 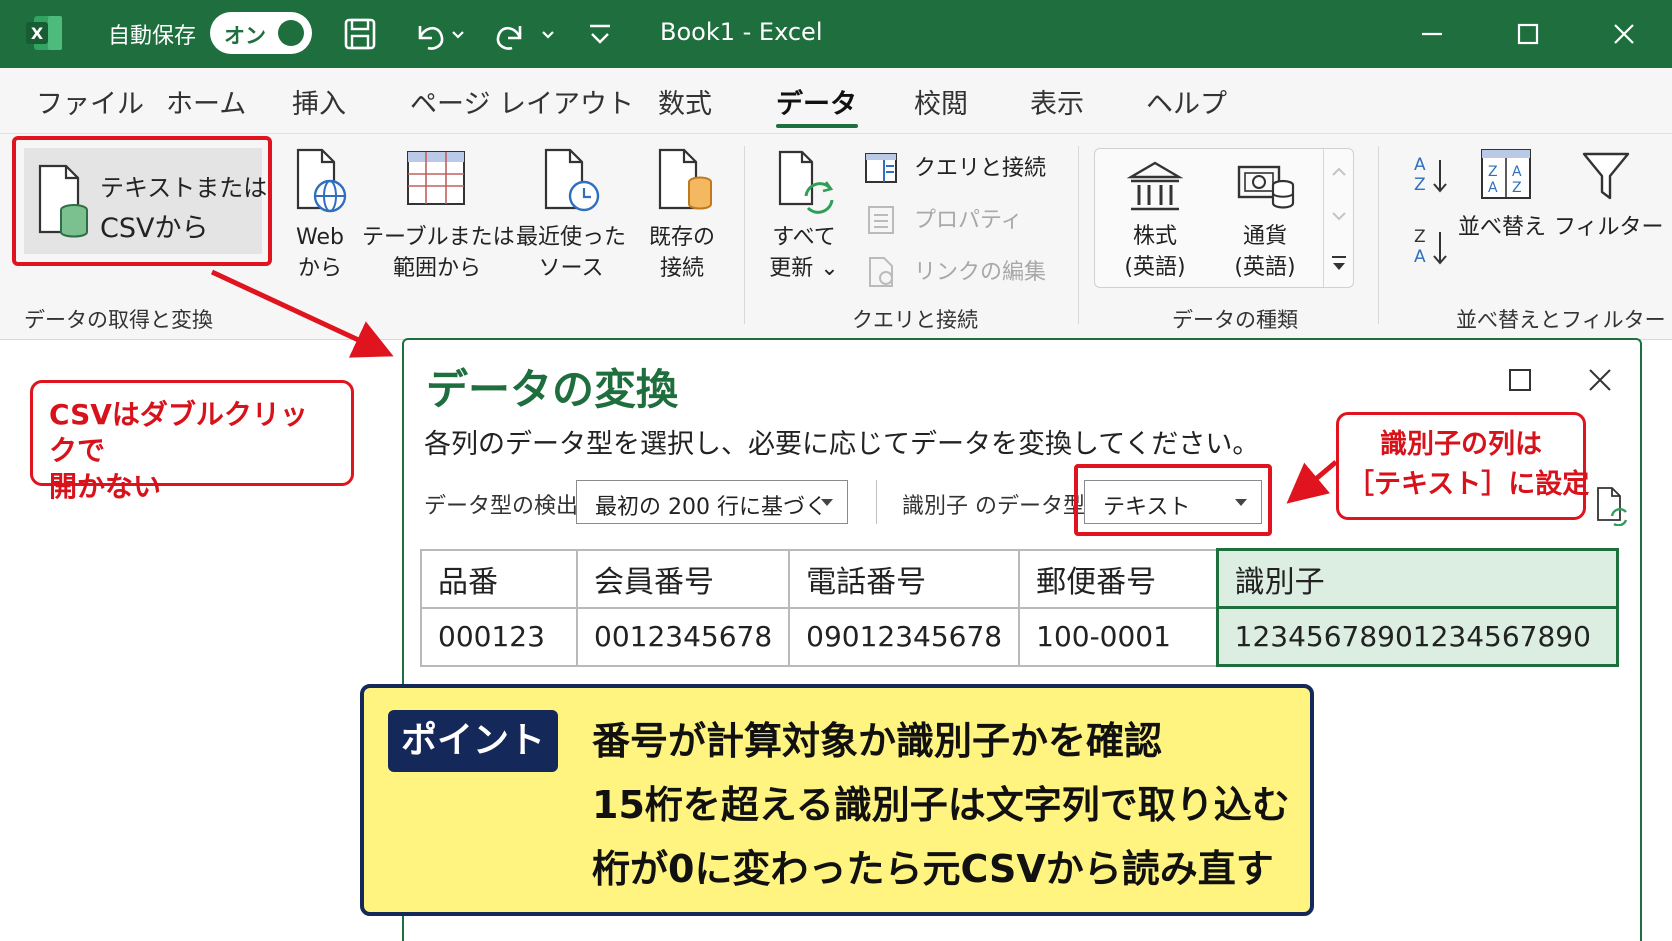 What do you see at coordinates (206, 101) in the screenshot?
I see `tab-home: ホーム` at bounding box center [206, 101].